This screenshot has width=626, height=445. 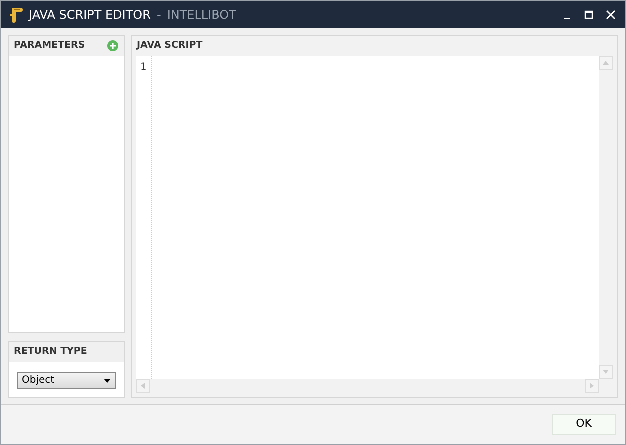 I want to click on horizontal-scrollbar, so click(x=367, y=386).